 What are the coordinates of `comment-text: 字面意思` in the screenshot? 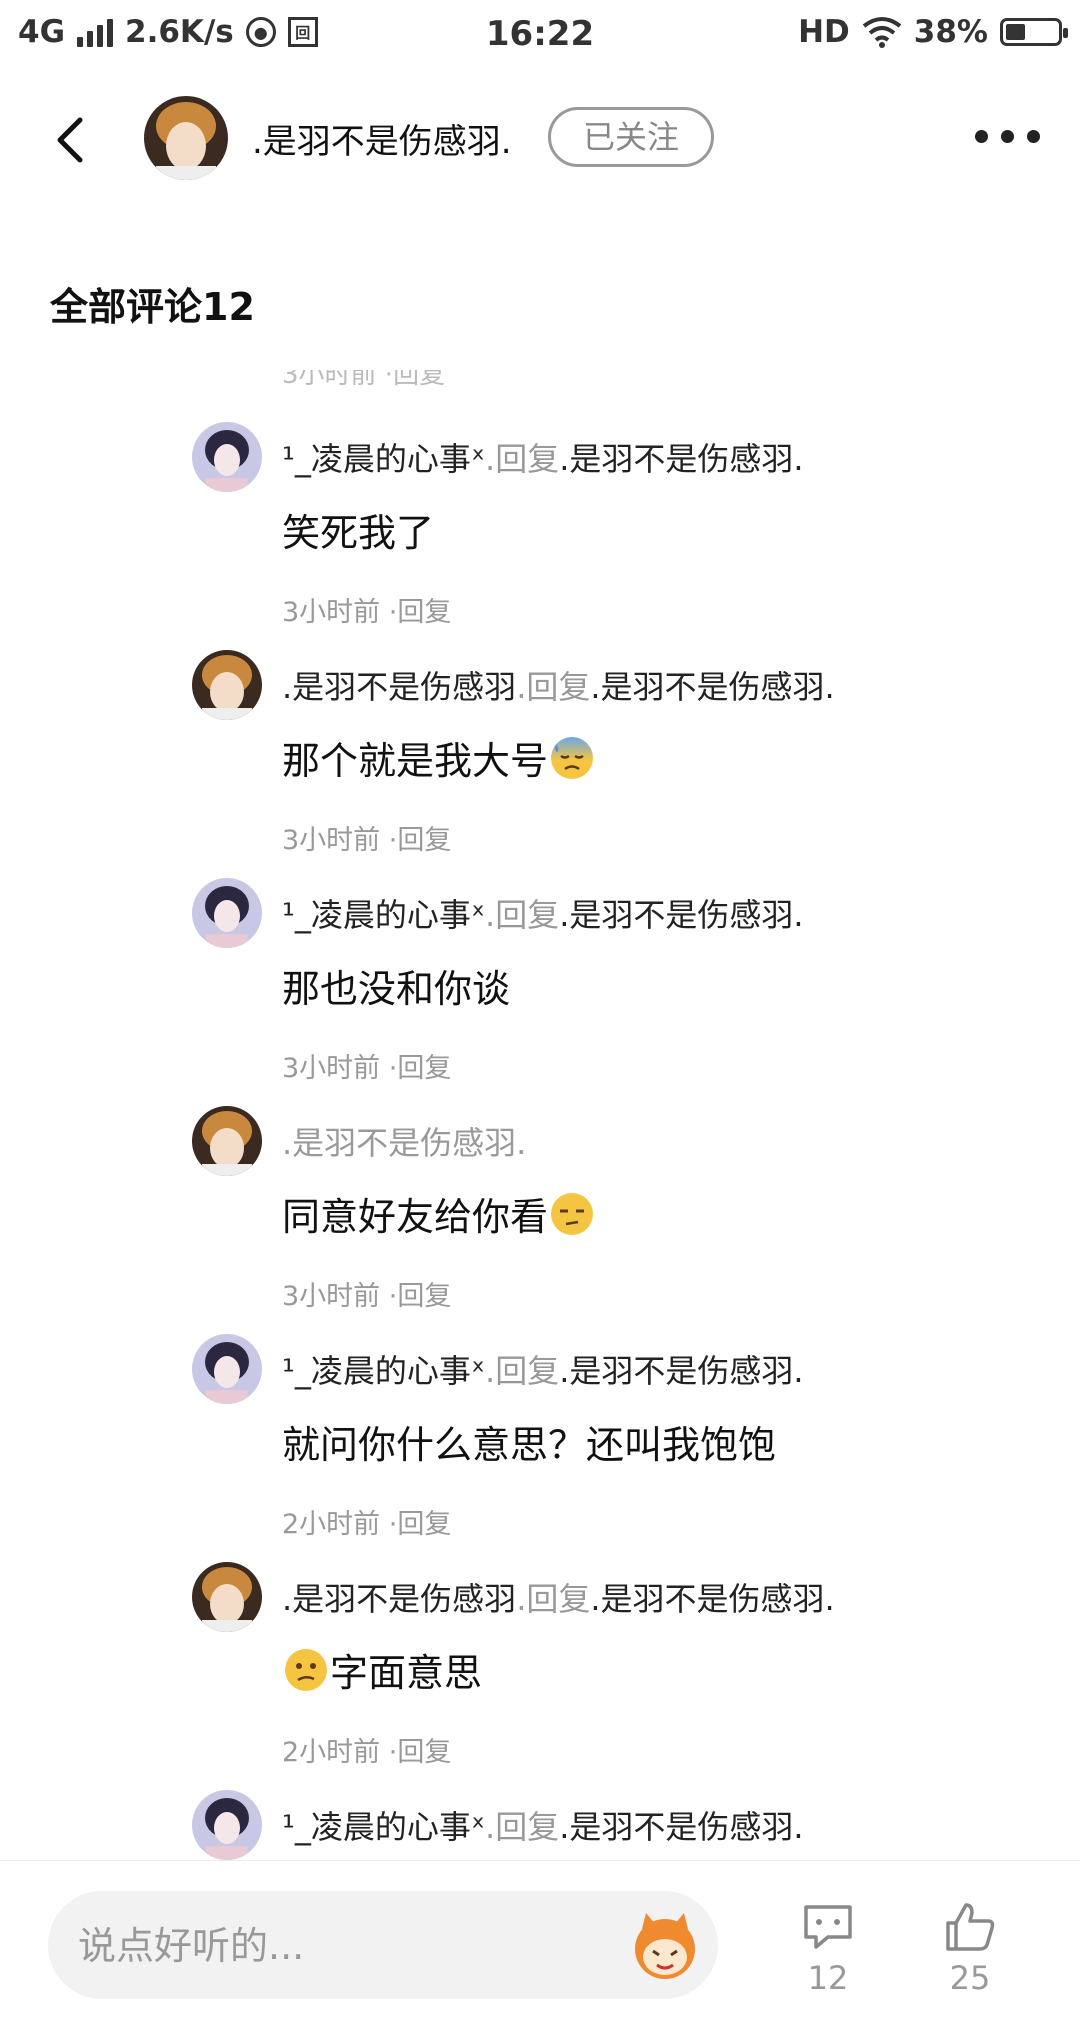 It's located at (382, 1669).